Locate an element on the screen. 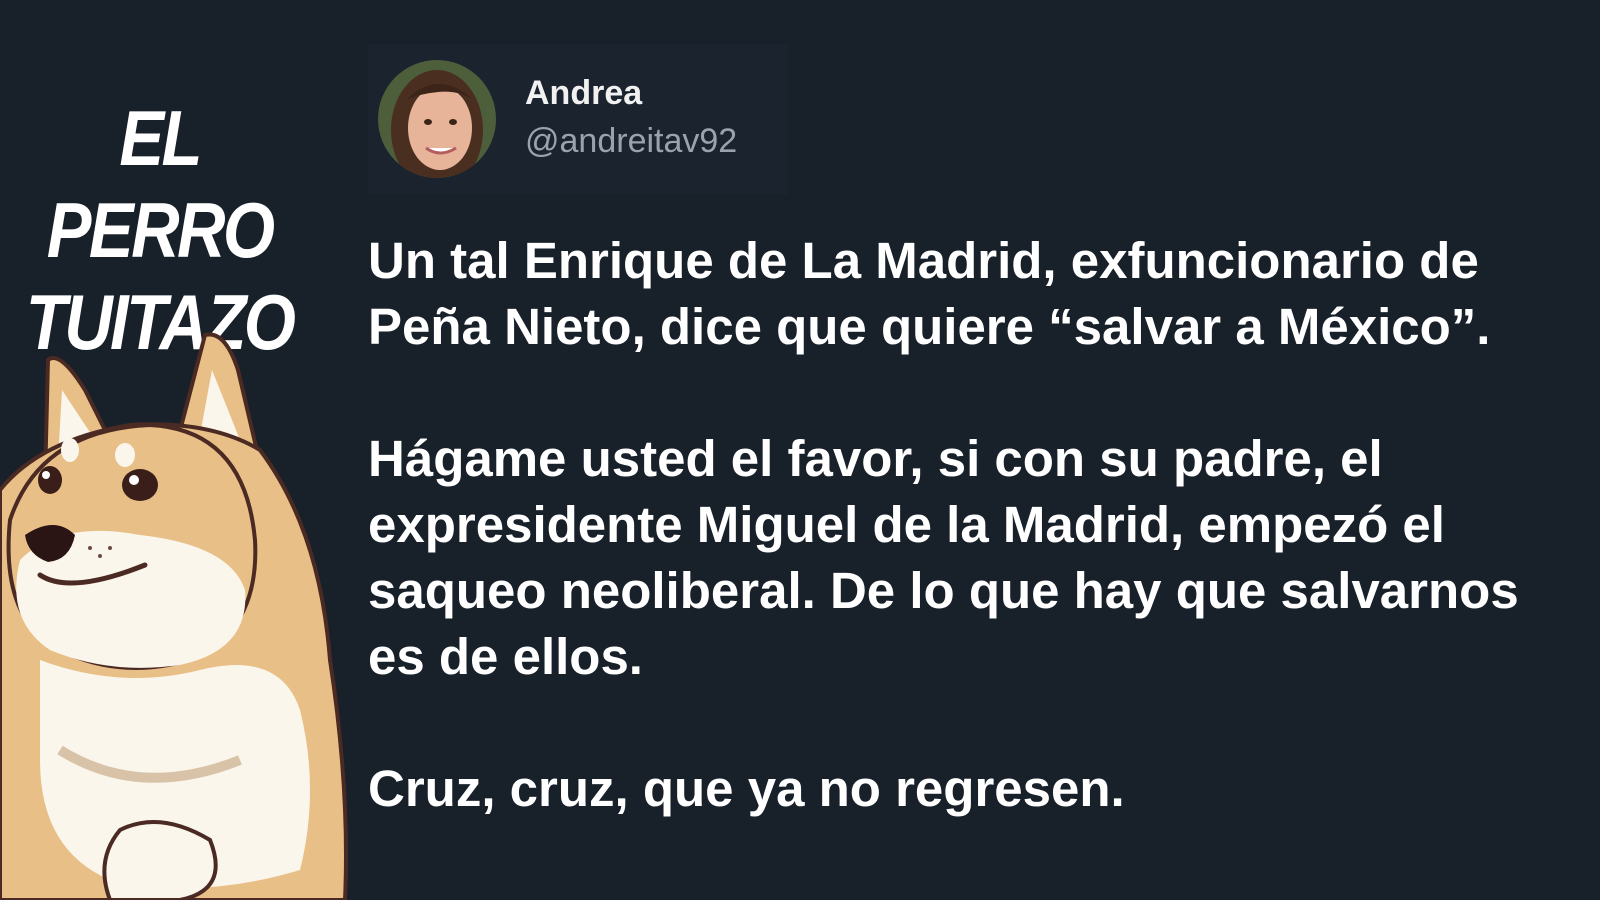 This screenshot has height=900, width=1600. author-handle: @andreitav92 is located at coordinates (631, 141).